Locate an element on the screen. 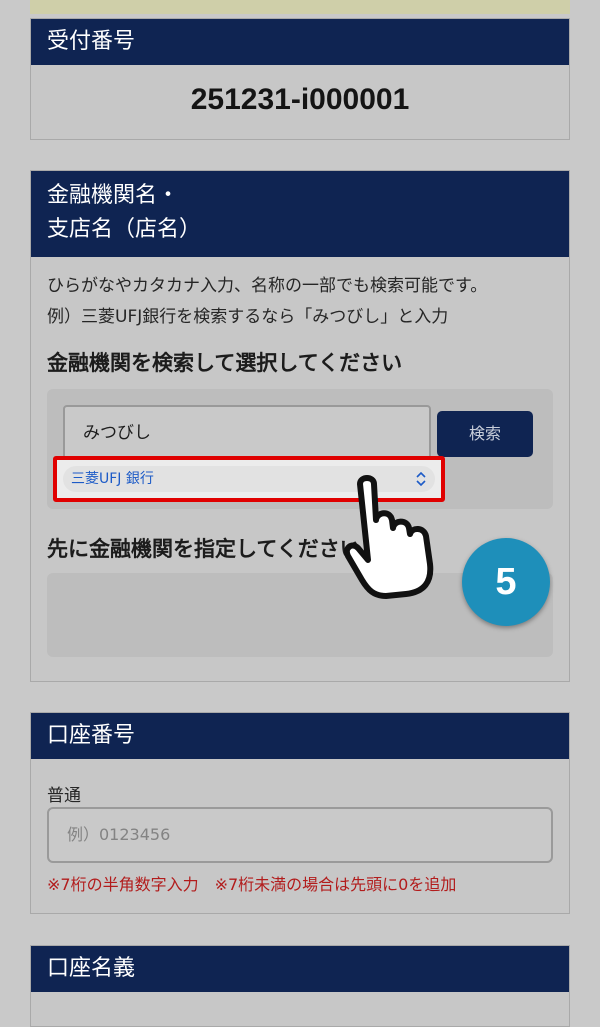 Image resolution: width=600 pixels, height=1027 pixels. bank-select-value: 三菱UFJ 銀行 is located at coordinates (112, 479).